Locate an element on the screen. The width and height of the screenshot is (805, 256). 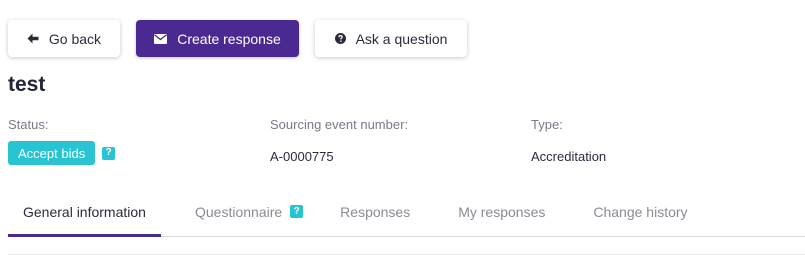
status-badge: Accept bids is located at coordinates (52, 153).